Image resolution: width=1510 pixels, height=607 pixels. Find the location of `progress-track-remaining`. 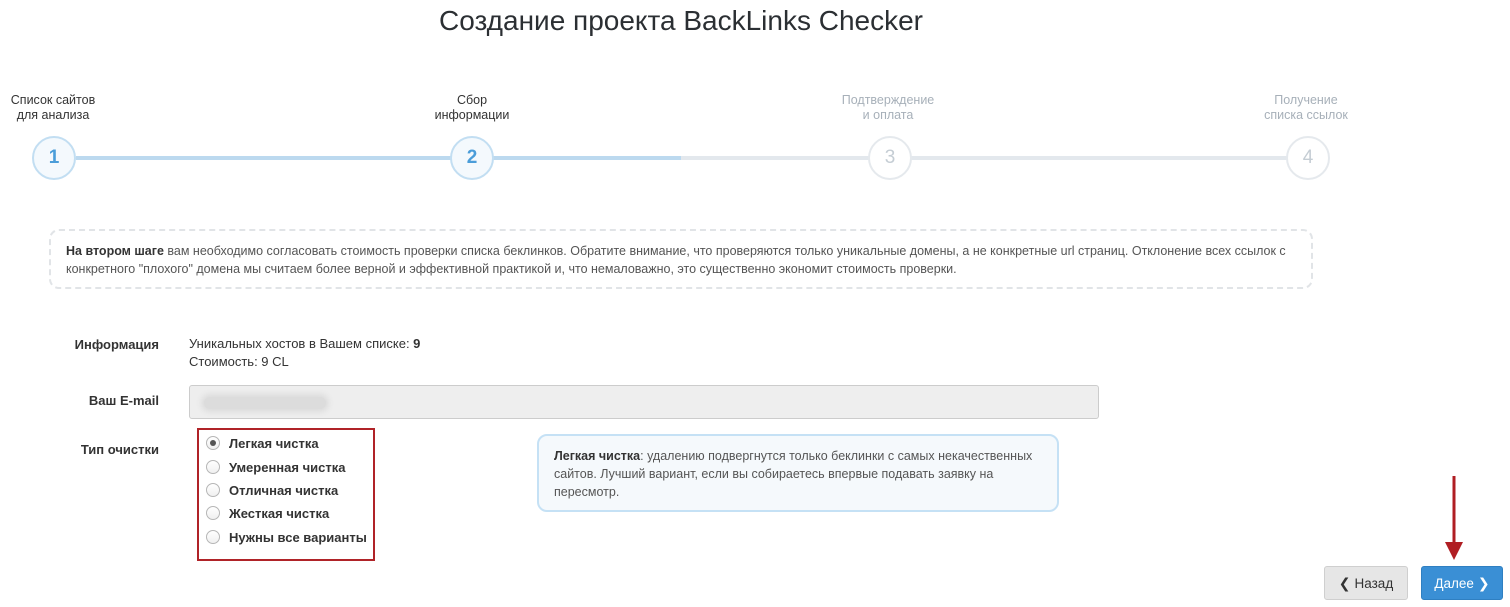

progress-track-remaining is located at coordinates (994, 158).